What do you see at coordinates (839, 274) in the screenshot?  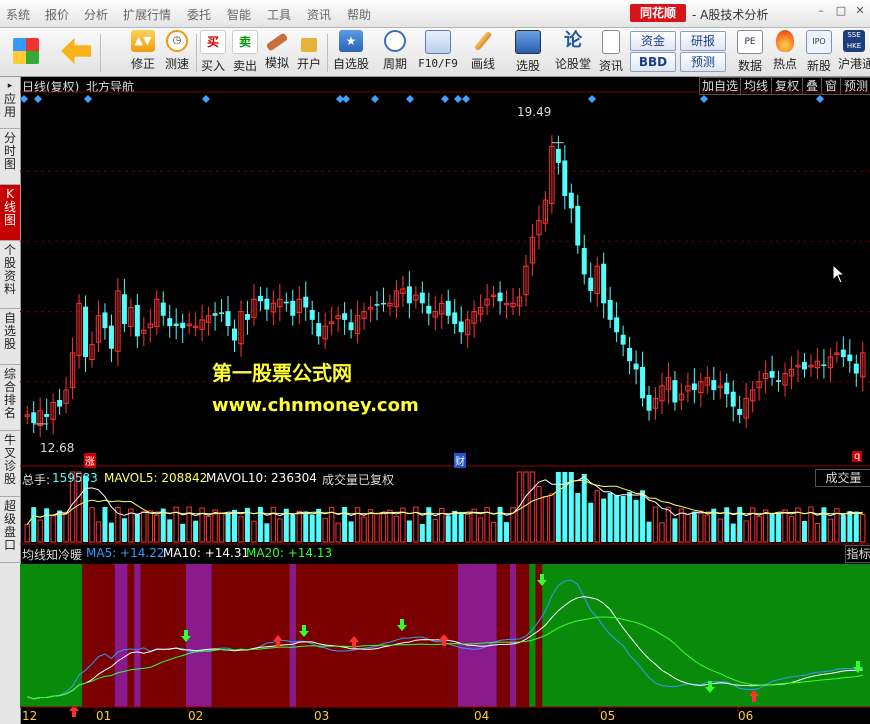 I see `mouse-cursor-icon` at bounding box center [839, 274].